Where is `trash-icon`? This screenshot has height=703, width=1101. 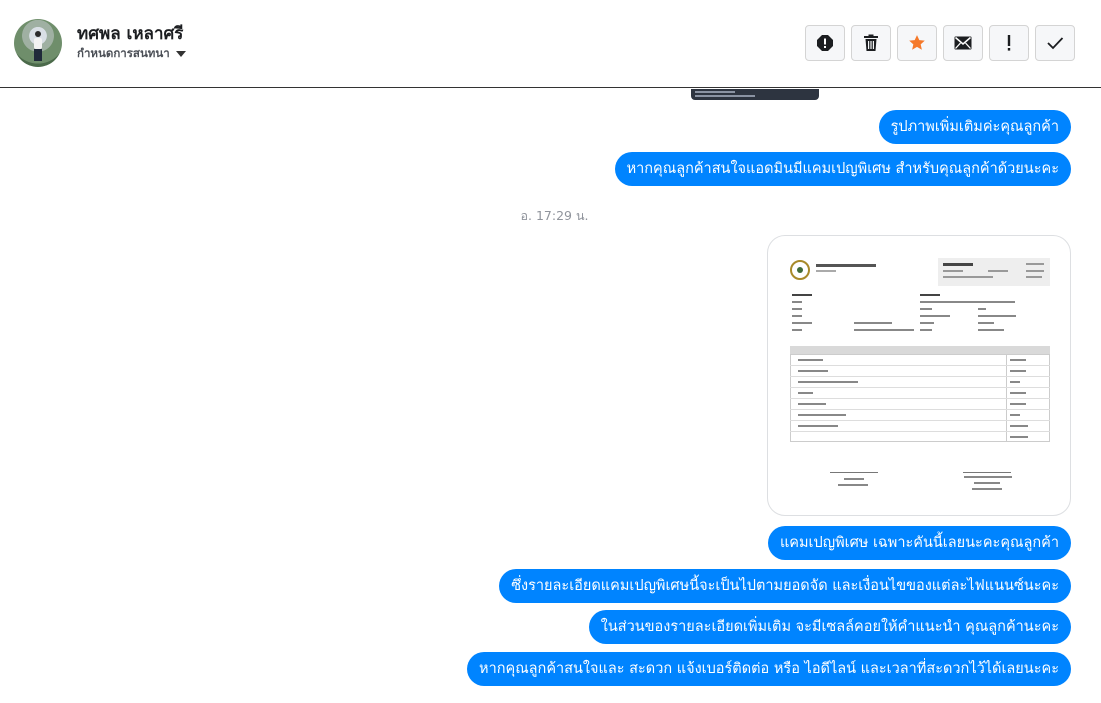
trash-icon is located at coordinates (871, 42).